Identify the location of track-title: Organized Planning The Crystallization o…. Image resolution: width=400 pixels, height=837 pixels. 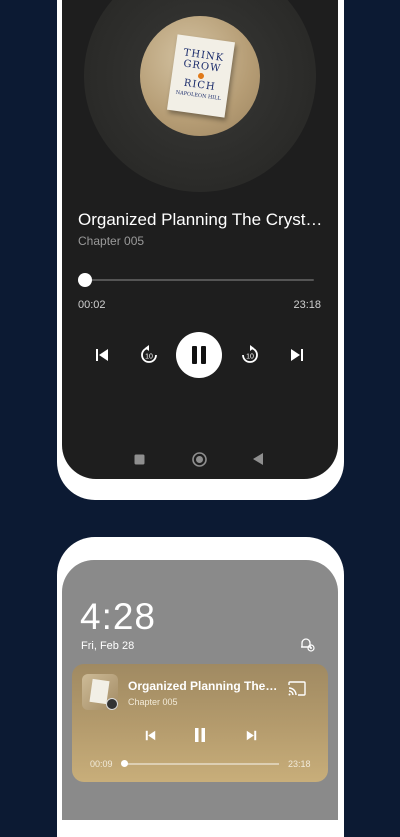
(202, 219).